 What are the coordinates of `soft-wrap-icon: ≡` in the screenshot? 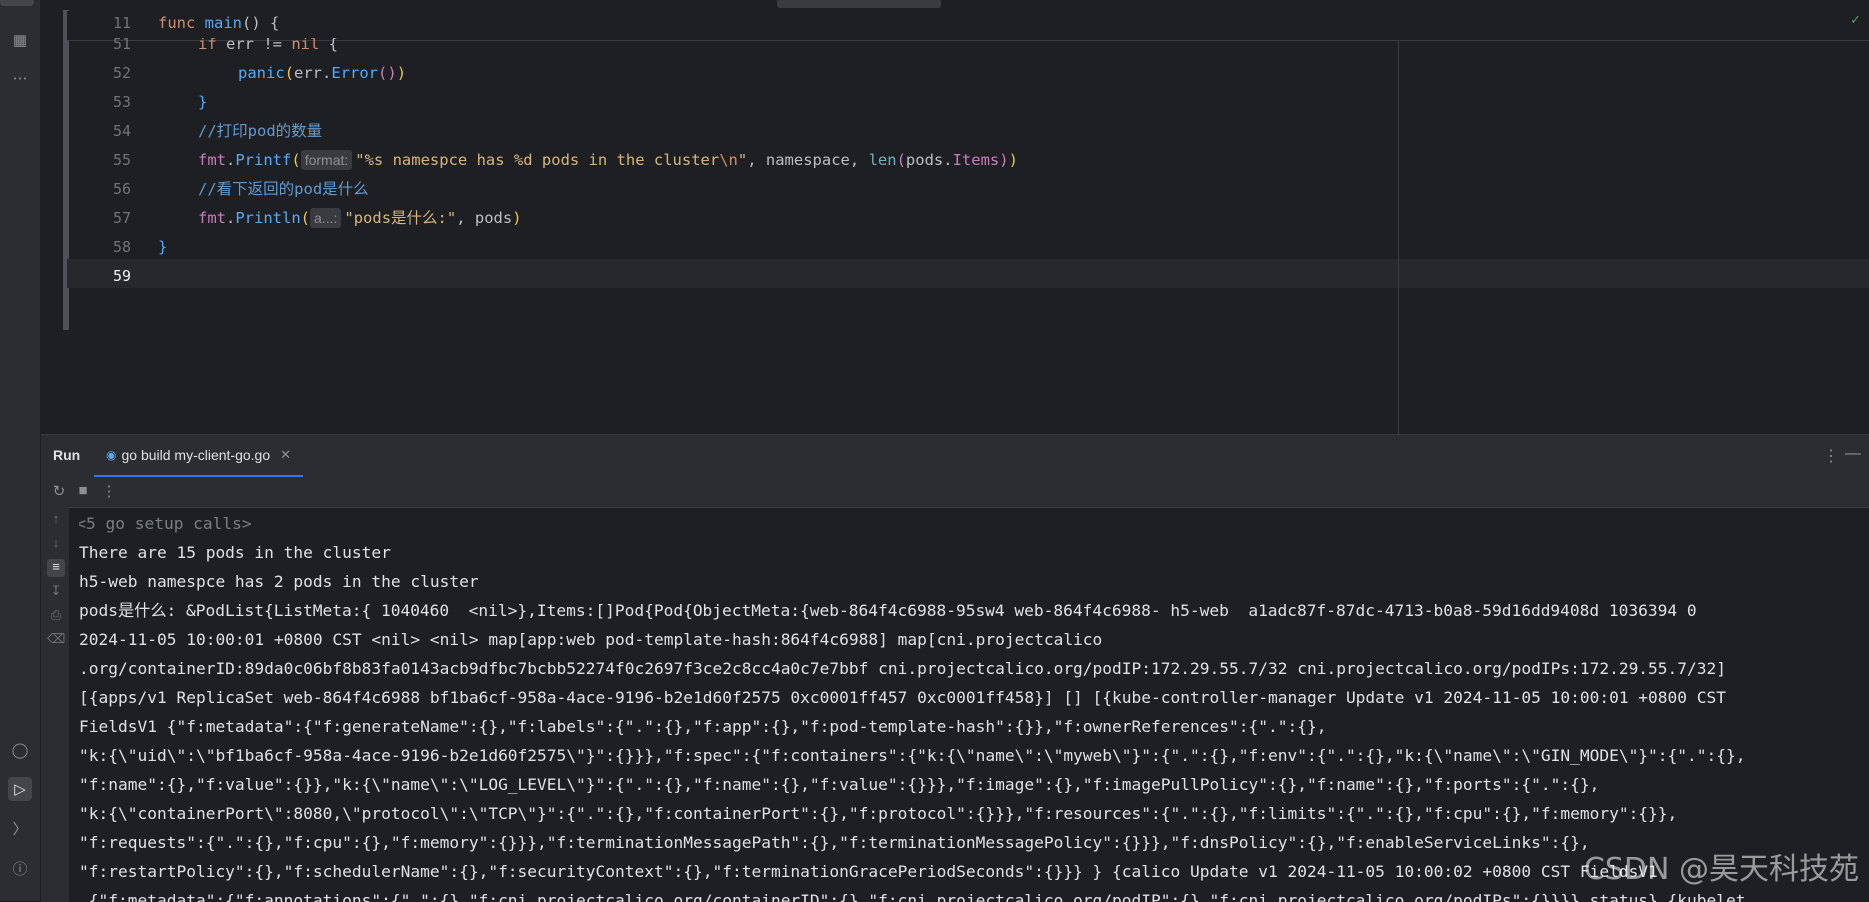 It's located at (56, 568).